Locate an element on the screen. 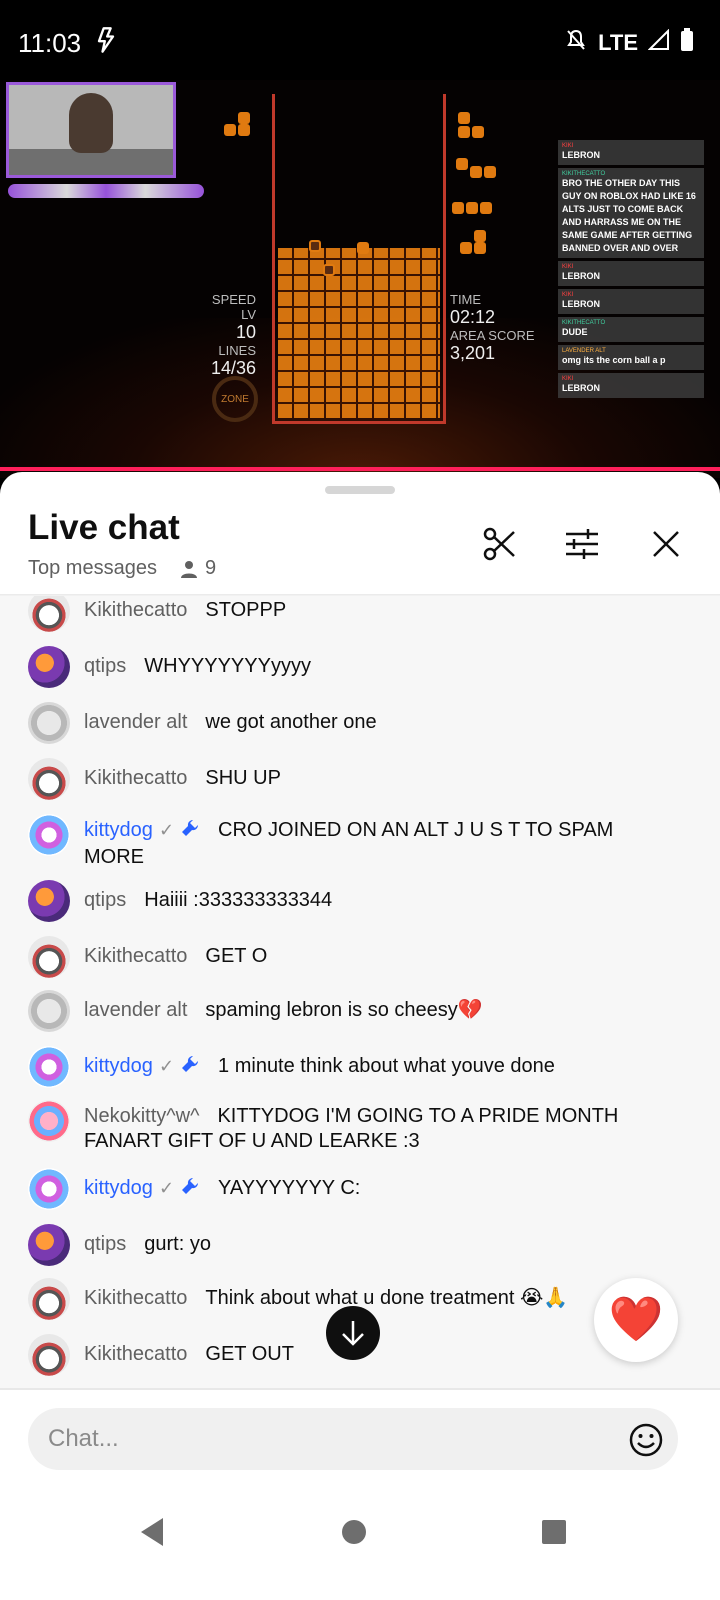 The height and width of the screenshot is (1600, 720). filter-button is located at coordinates (582, 544).